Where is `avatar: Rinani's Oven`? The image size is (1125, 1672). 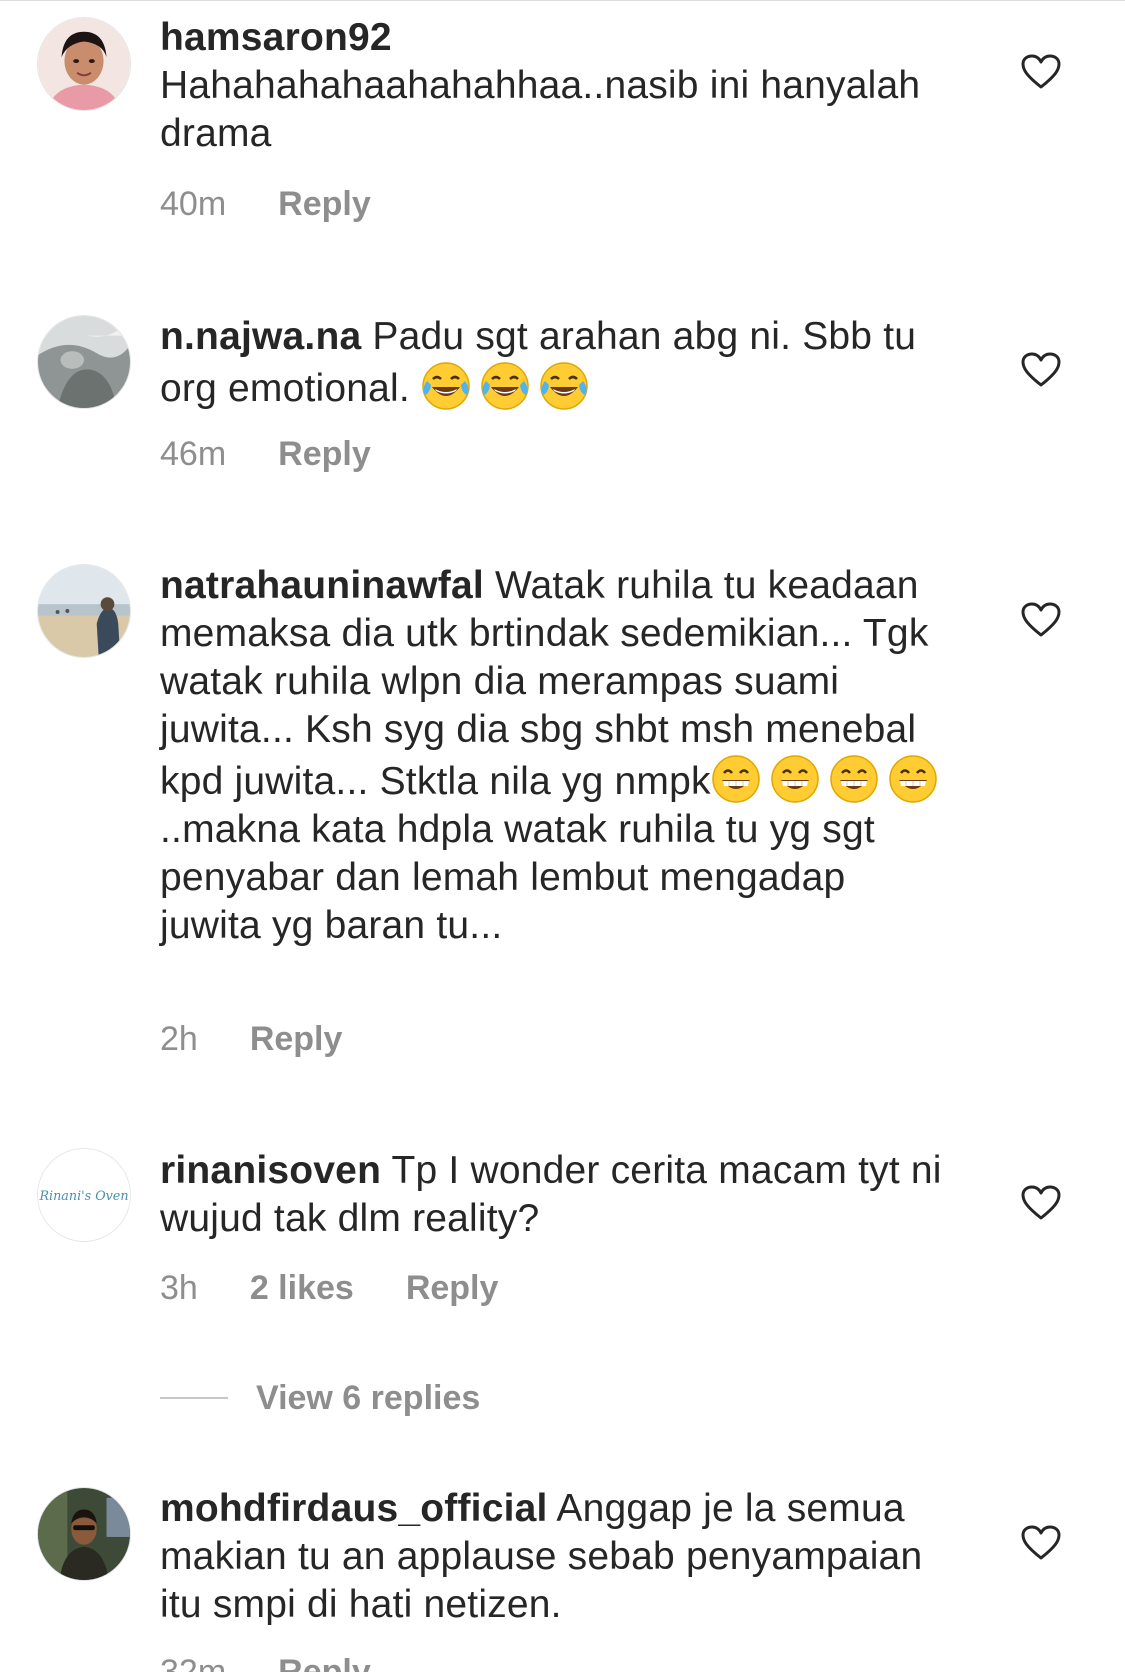 avatar: Rinani's Oven is located at coordinates (84, 1195).